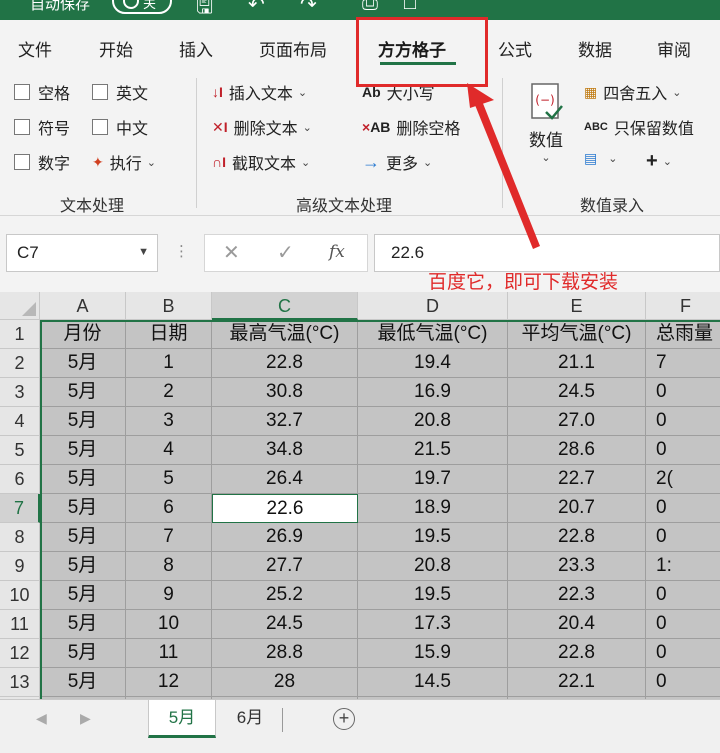 The height and width of the screenshot is (753, 720). I want to click on table-cell: 26.9, so click(285, 537).